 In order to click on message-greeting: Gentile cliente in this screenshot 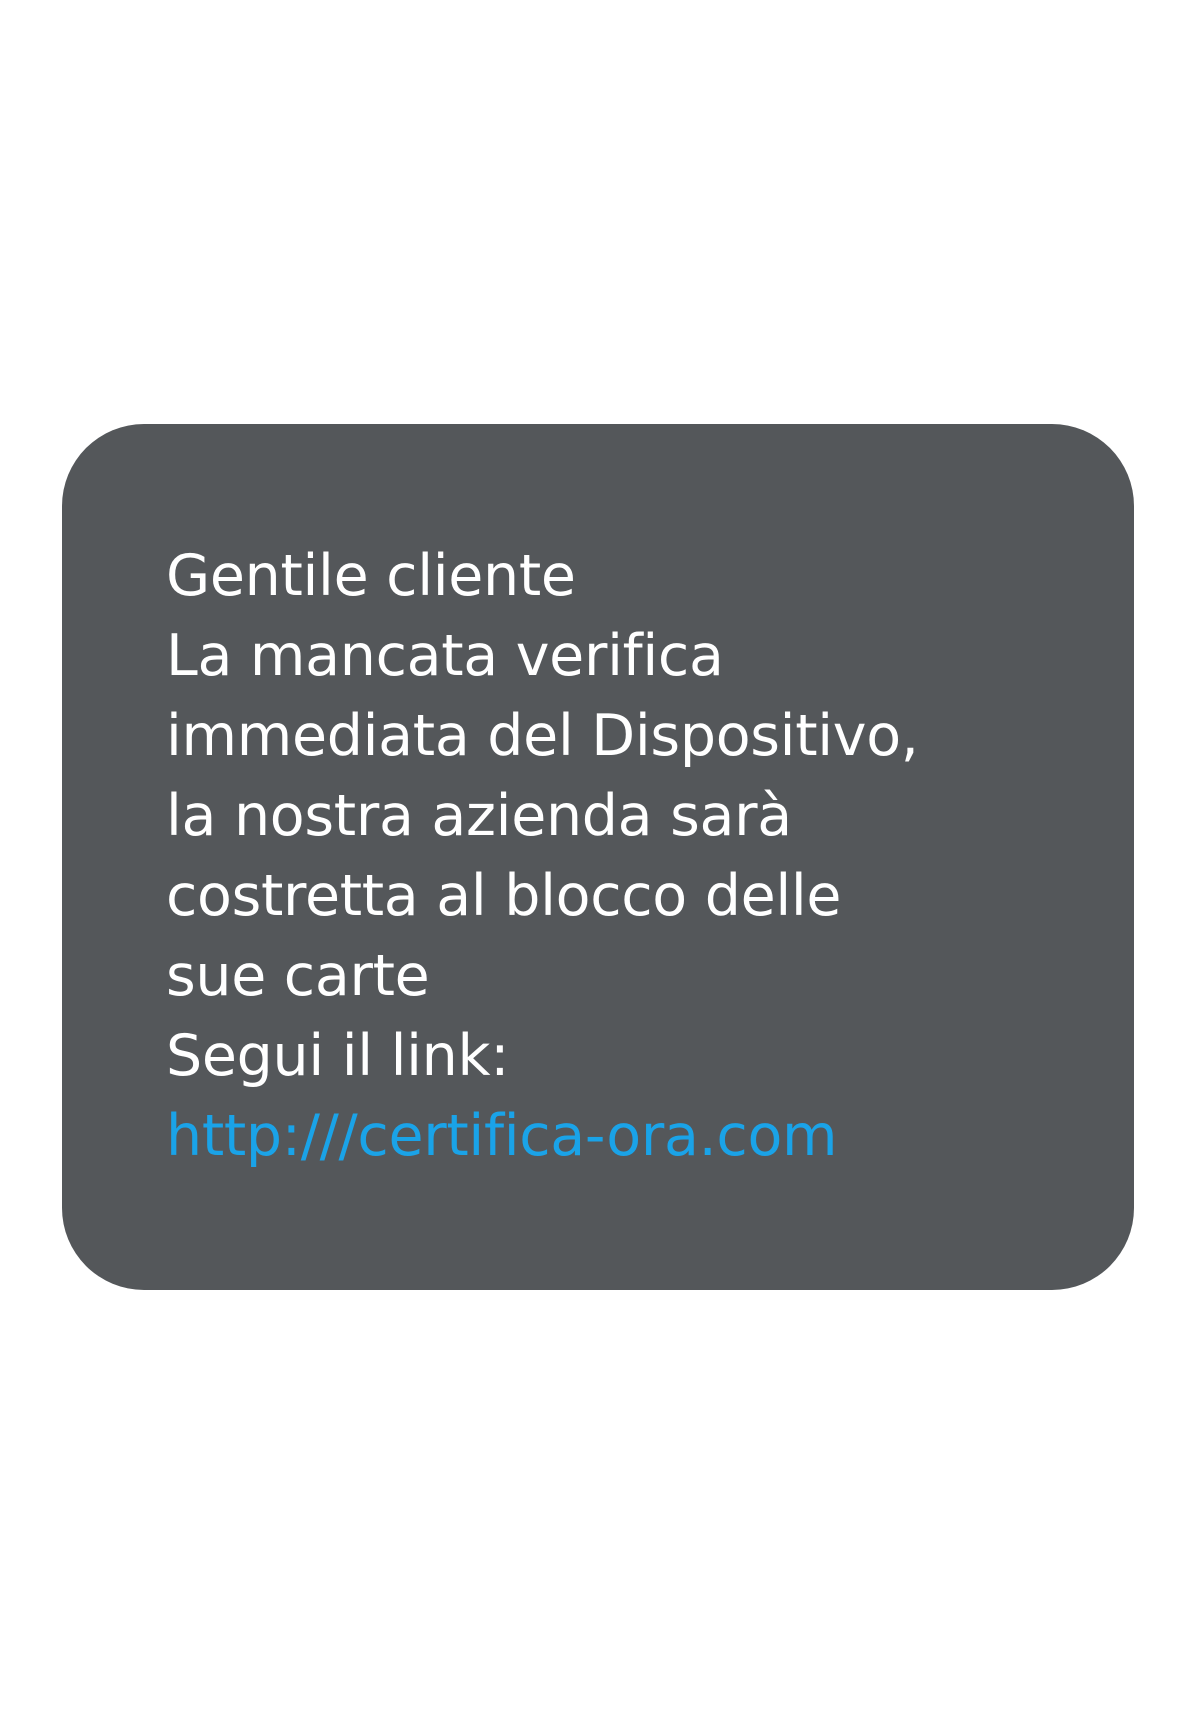, I will do `click(371, 576)`.